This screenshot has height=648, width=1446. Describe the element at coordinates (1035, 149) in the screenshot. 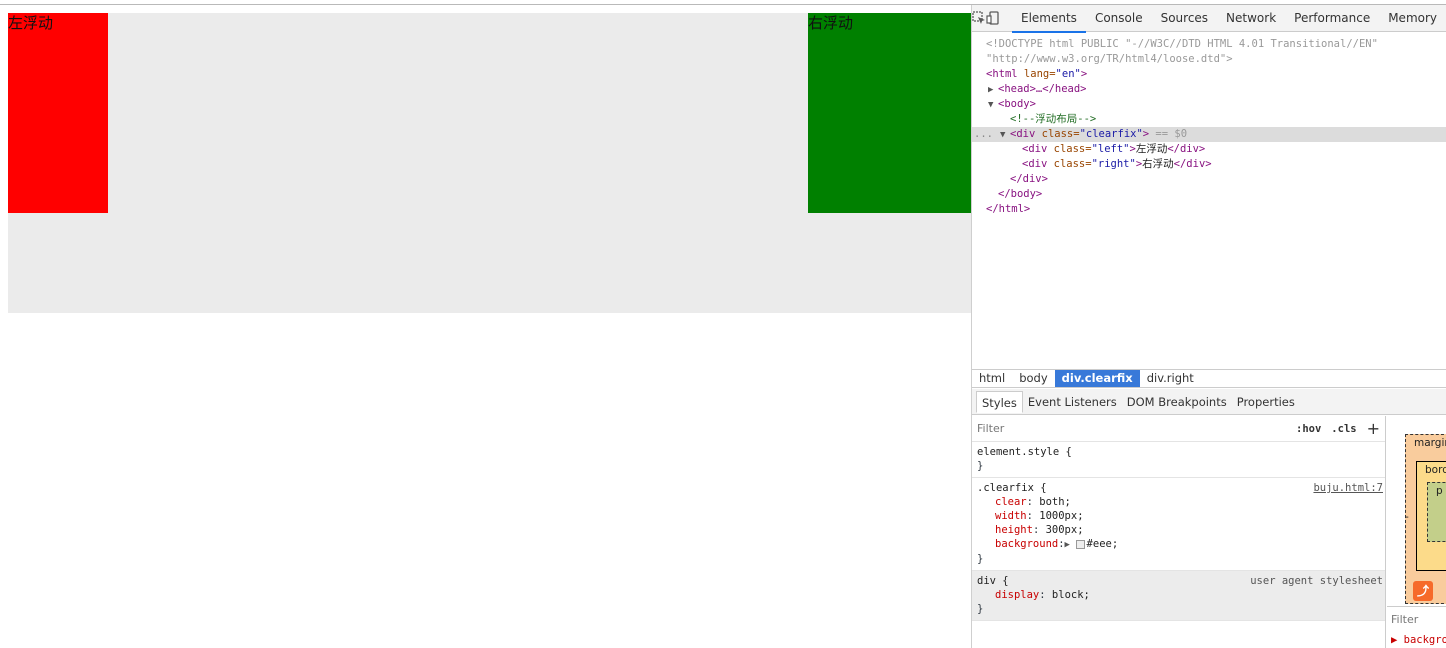

I see `left-div-tag: <div` at that location.